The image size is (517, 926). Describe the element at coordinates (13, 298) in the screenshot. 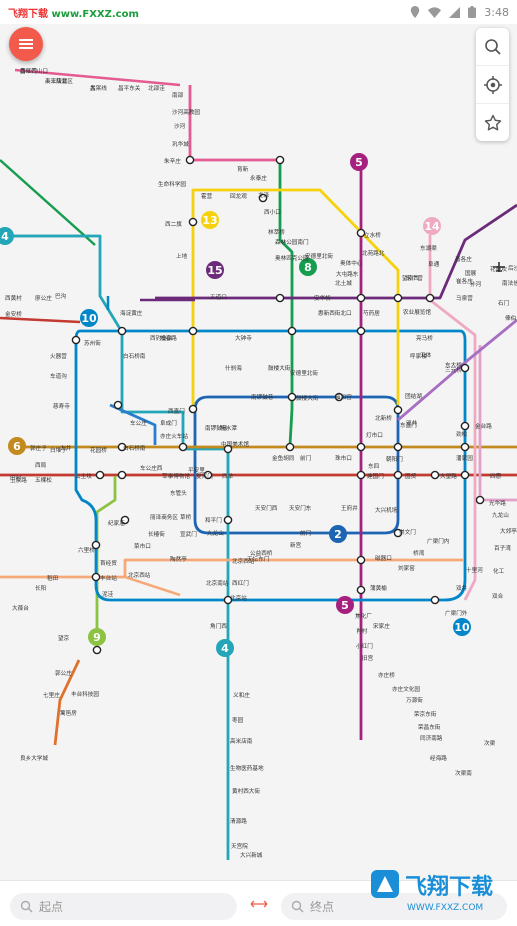

I see `station-label: 西黄村` at that location.